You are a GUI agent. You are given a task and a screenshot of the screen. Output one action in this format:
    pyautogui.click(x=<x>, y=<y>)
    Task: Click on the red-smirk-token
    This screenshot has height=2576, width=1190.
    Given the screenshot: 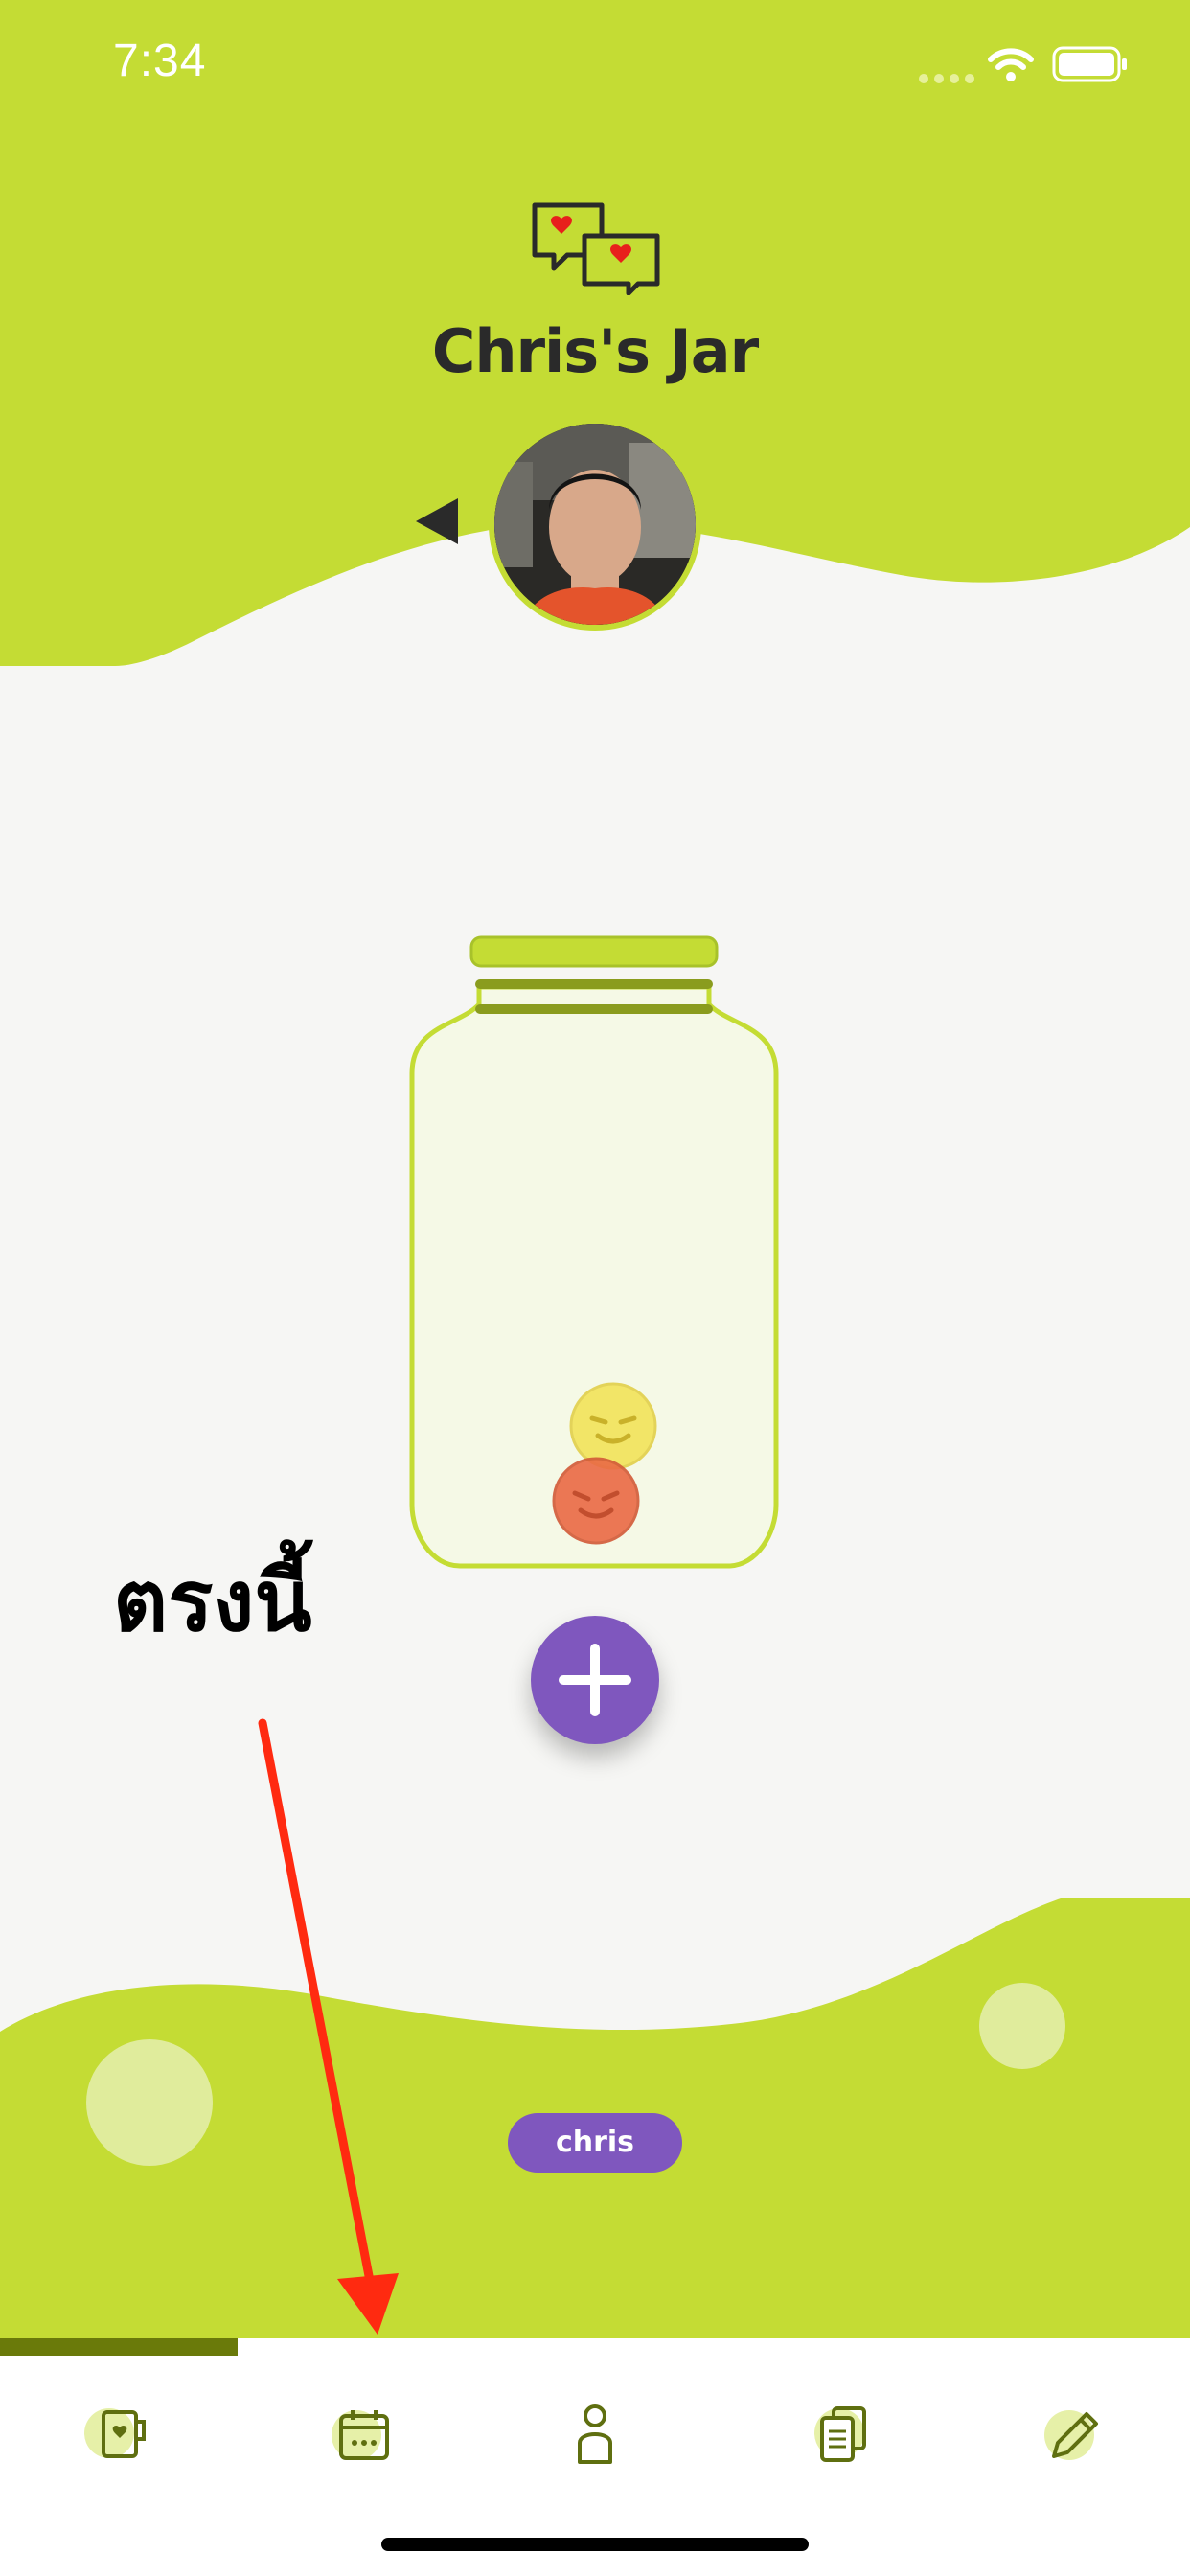 What is the action you would take?
    pyautogui.click(x=596, y=1503)
    